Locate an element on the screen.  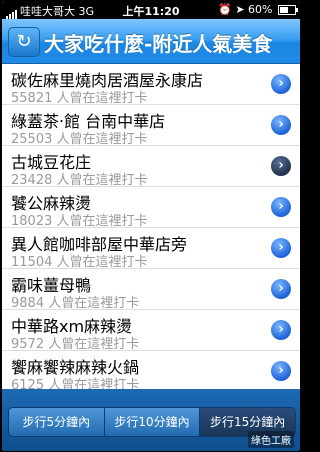
status-right: ⏰ ➤ 60% is located at coordinates (258, 9).